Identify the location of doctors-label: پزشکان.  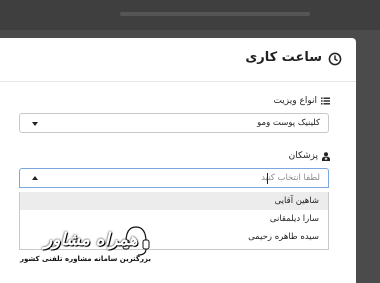
(303, 156).